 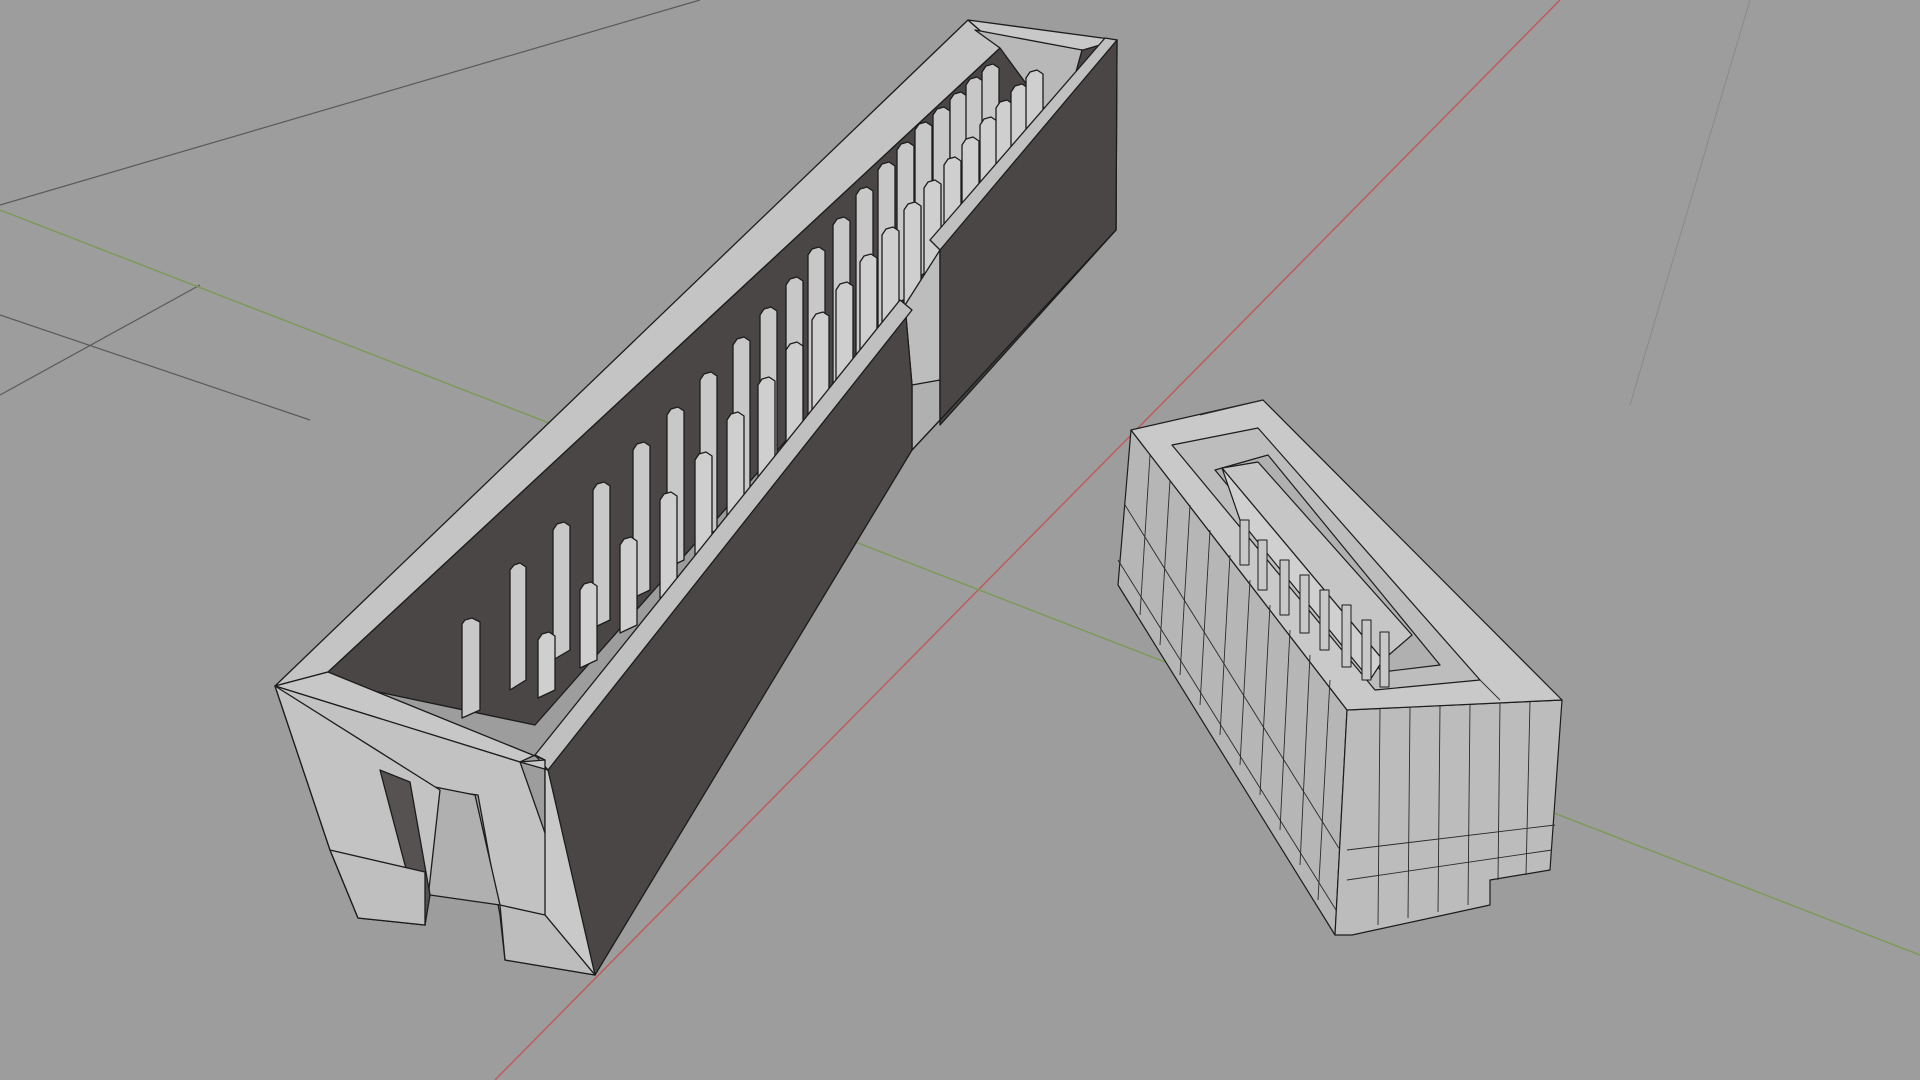 What do you see at coordinates (1448, 817) in the screenshot?
I see `socket-near-end` at bounding box center [1448, 817].